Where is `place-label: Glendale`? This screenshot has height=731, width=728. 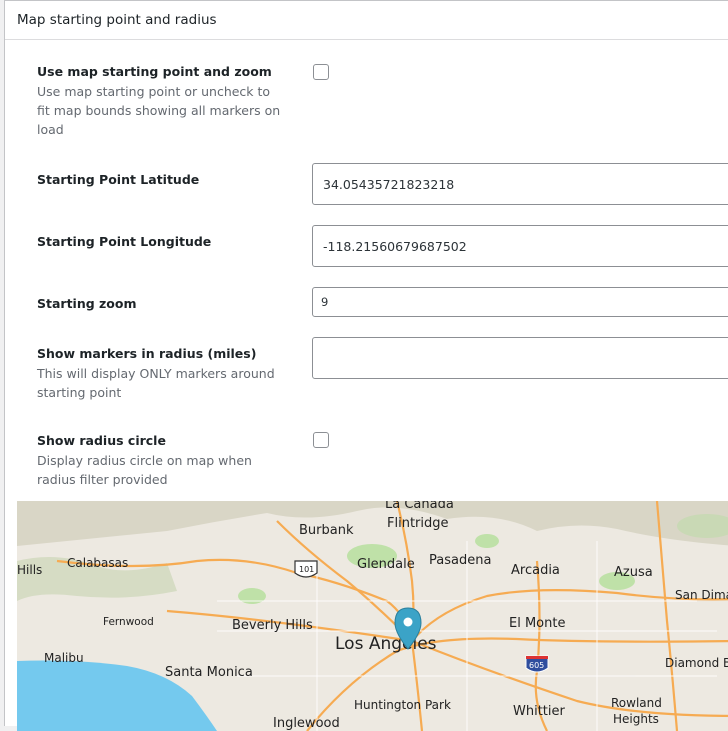 place-label: Glendale is located at coordinates (386, 564).